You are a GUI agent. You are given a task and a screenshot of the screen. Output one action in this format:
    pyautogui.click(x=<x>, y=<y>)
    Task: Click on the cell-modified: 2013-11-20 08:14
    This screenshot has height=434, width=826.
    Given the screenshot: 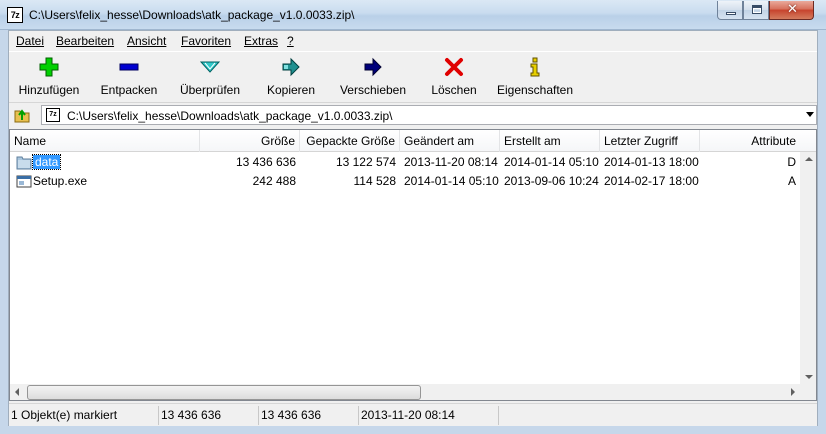 What is the action you would take?
    pyautogui.click(x=451, y=162)
    